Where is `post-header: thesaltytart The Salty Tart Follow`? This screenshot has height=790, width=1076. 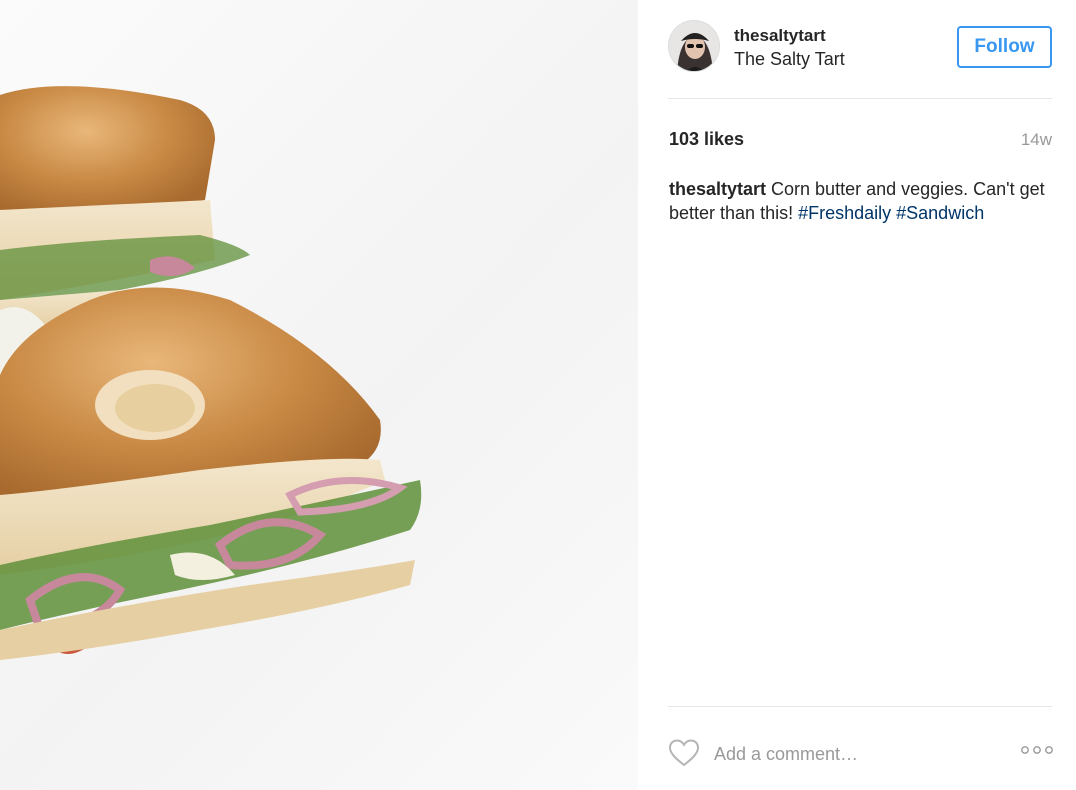
post-header: thesaltytart The Salty Tart Follow is located at coordinates (860, 48).